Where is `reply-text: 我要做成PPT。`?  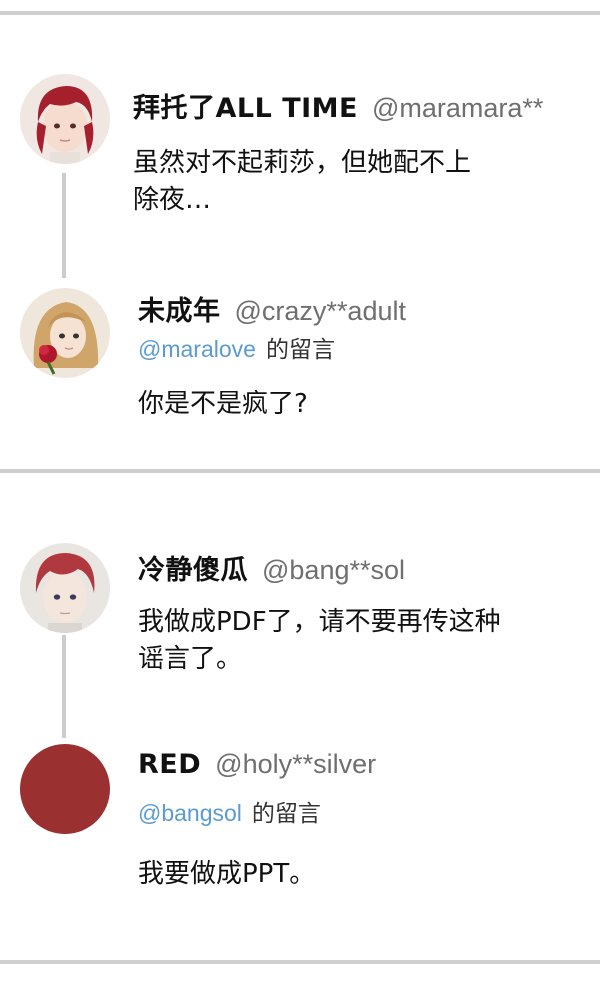 reply-text: 我要做成PPT。 is located at coordinates (227, 874).